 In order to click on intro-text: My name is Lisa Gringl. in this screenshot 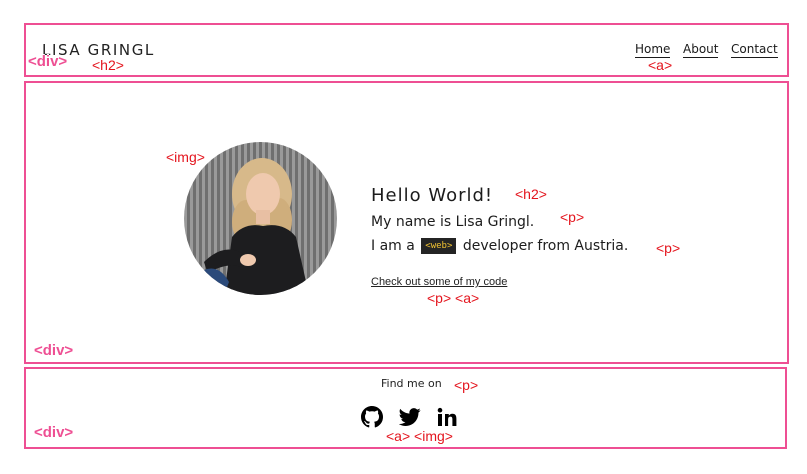, I will do `click(453, 222)`.